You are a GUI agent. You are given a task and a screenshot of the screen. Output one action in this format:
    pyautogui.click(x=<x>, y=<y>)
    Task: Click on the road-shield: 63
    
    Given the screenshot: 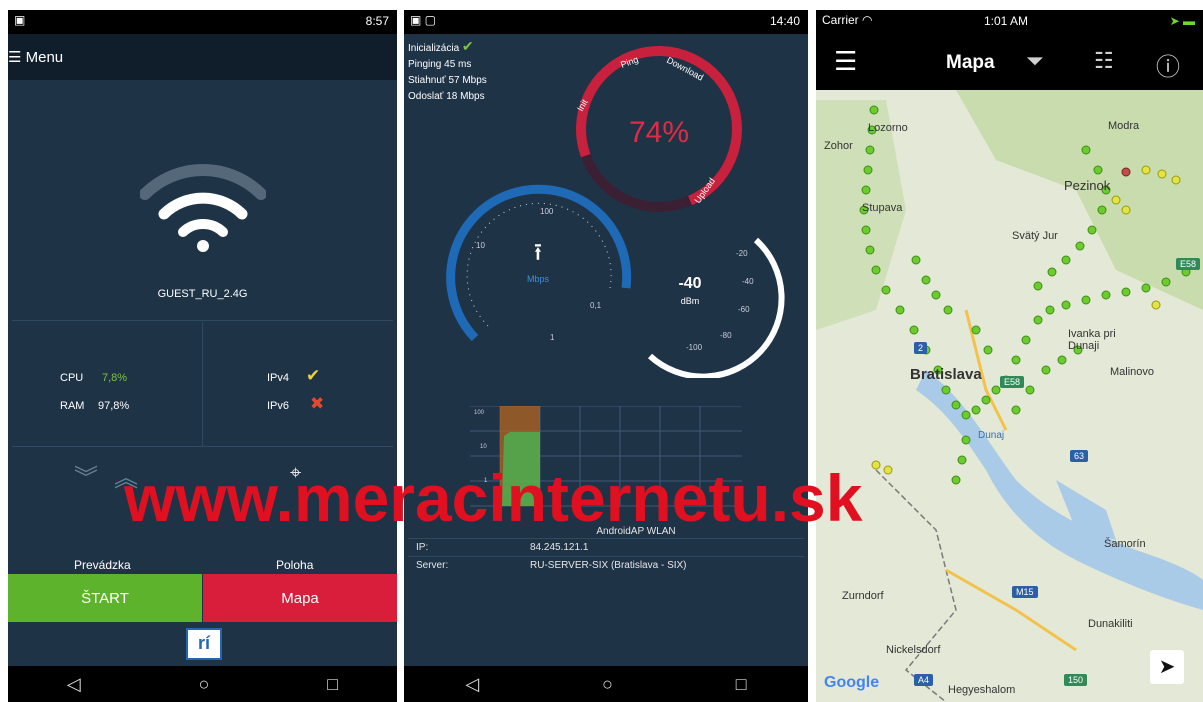 What is the action you would take?
    pyautogui.click(x=1079, y=456)
    